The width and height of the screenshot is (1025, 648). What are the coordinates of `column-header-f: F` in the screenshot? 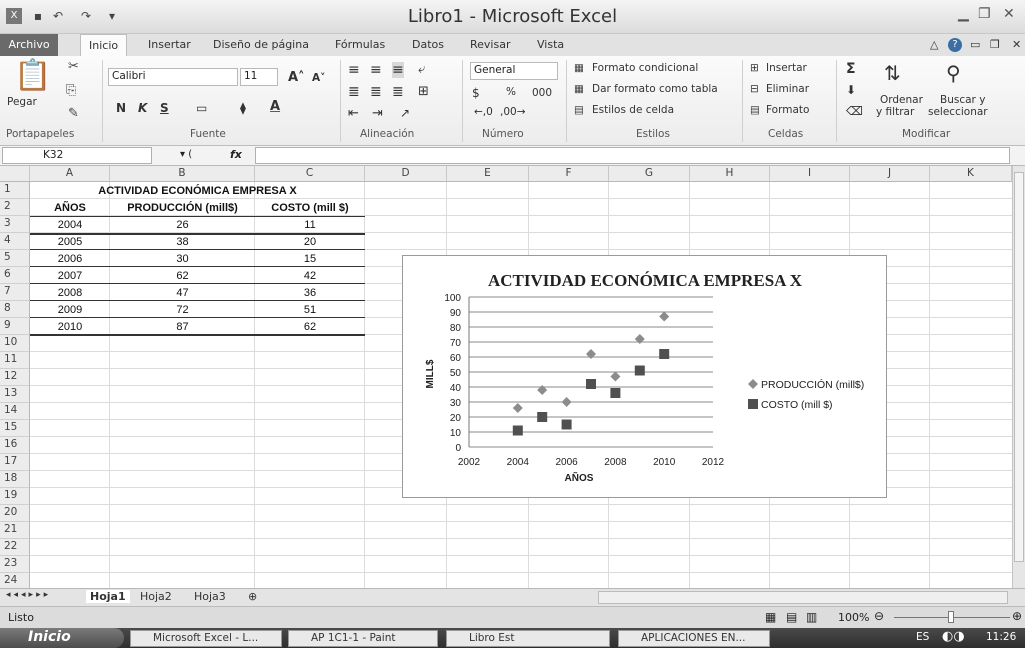 It's located at (569, 174).